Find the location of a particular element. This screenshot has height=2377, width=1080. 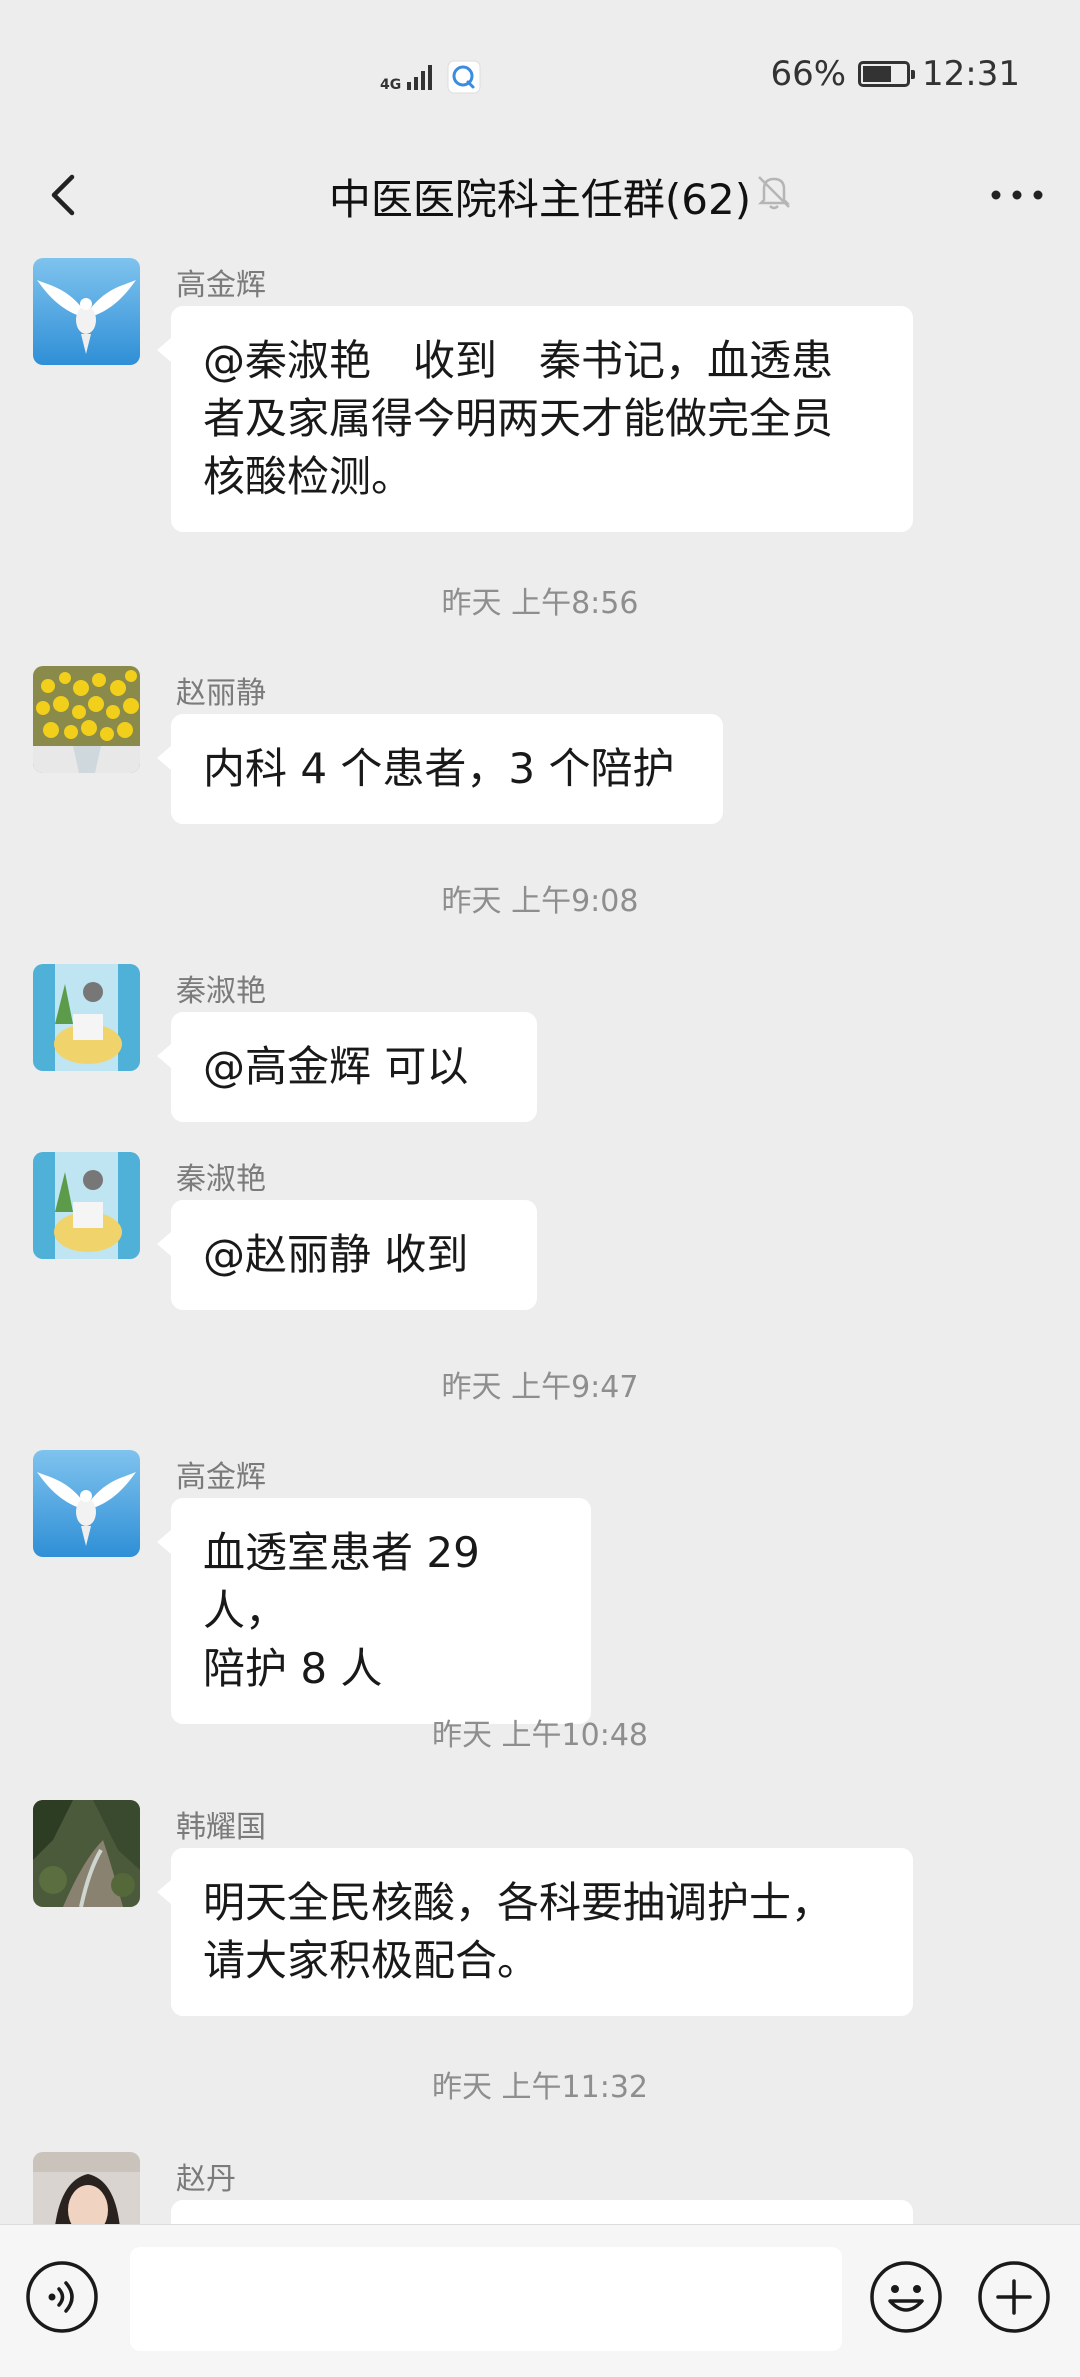

portrait-avatar-image is located at coordinates (86, 2188).